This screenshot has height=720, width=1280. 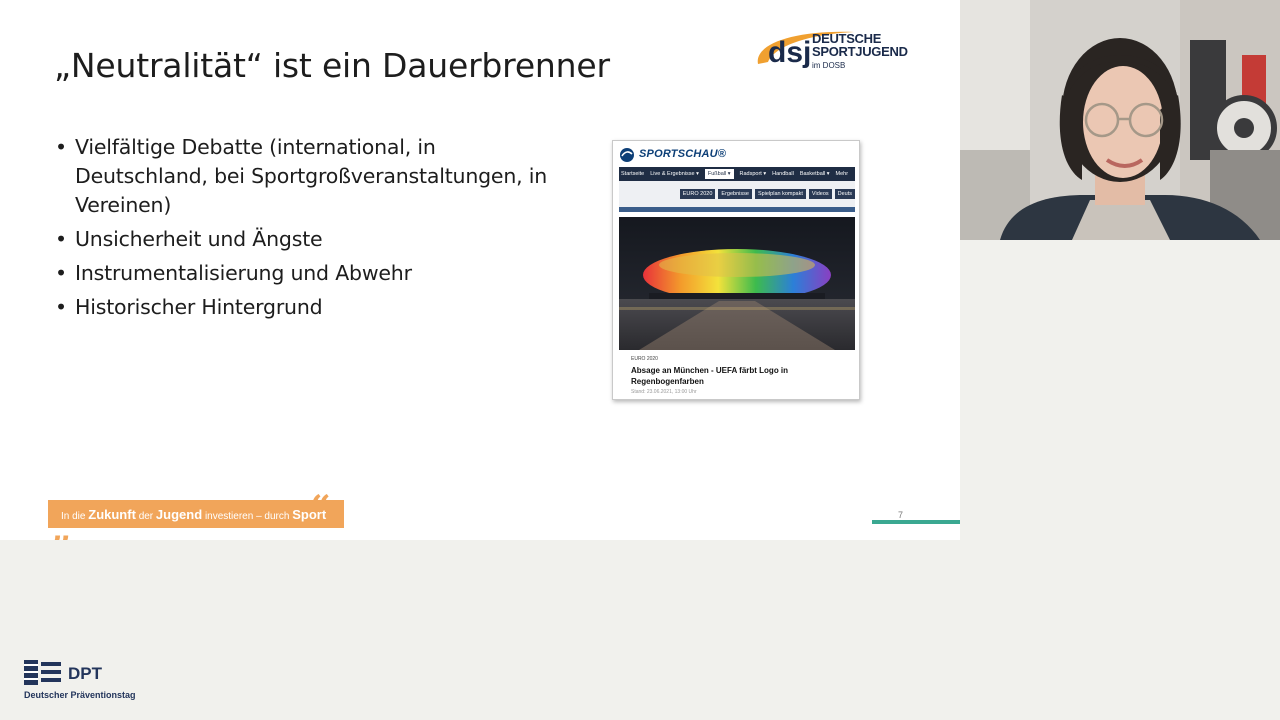 I want to click on sportschau-subnav-item: Deuts, so click(x=844, y=194).